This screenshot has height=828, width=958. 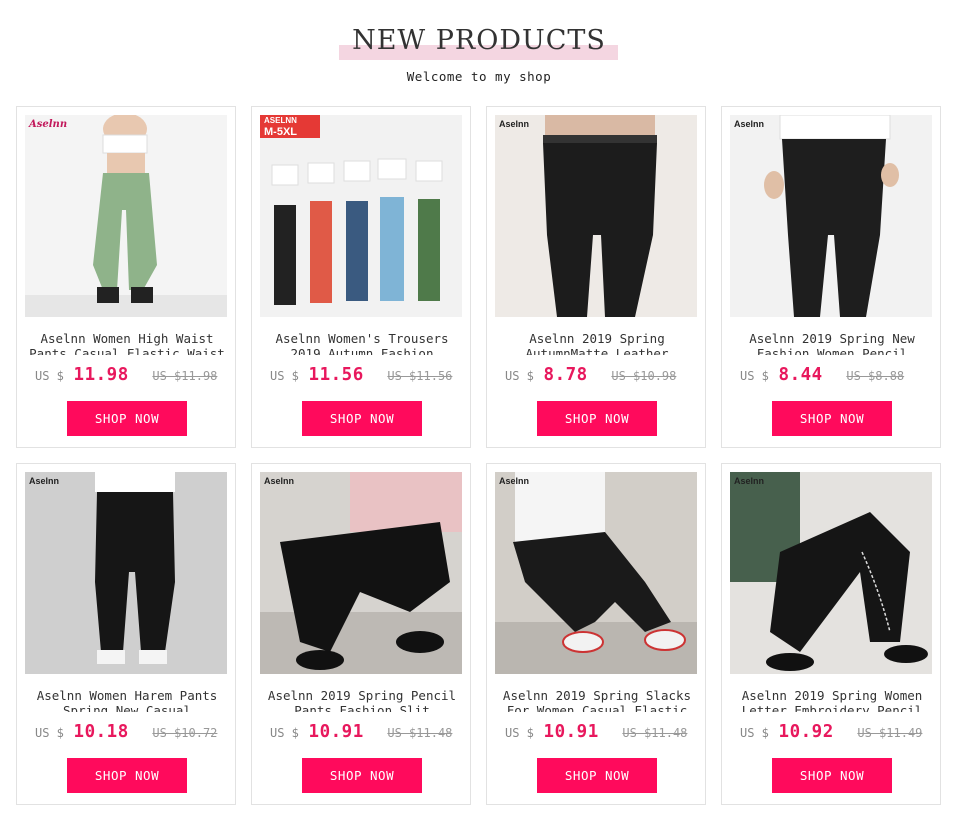 I want to click on embroidery-pencil-pants-photo, so click(x=831, y=573).